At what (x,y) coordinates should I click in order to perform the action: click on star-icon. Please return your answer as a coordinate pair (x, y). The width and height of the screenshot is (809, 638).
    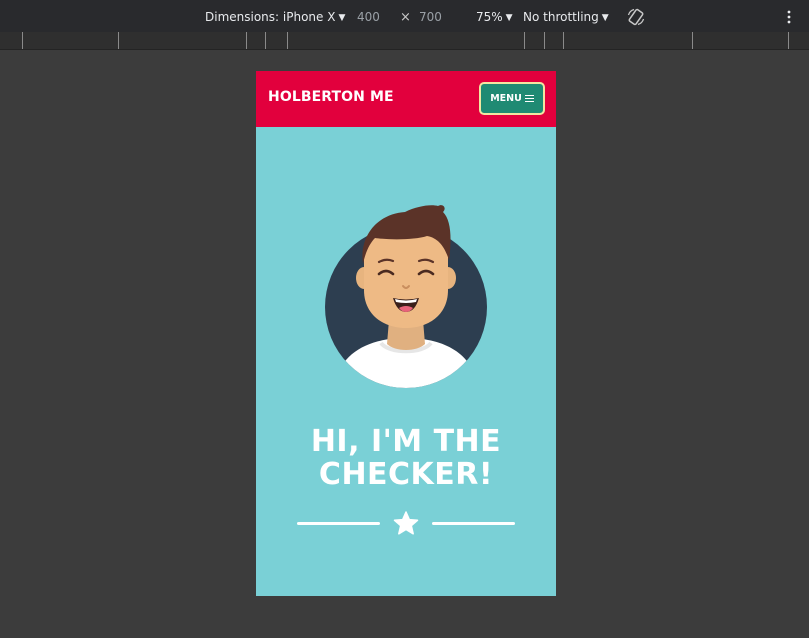
    Looking at the image, I should click on (406, 523).